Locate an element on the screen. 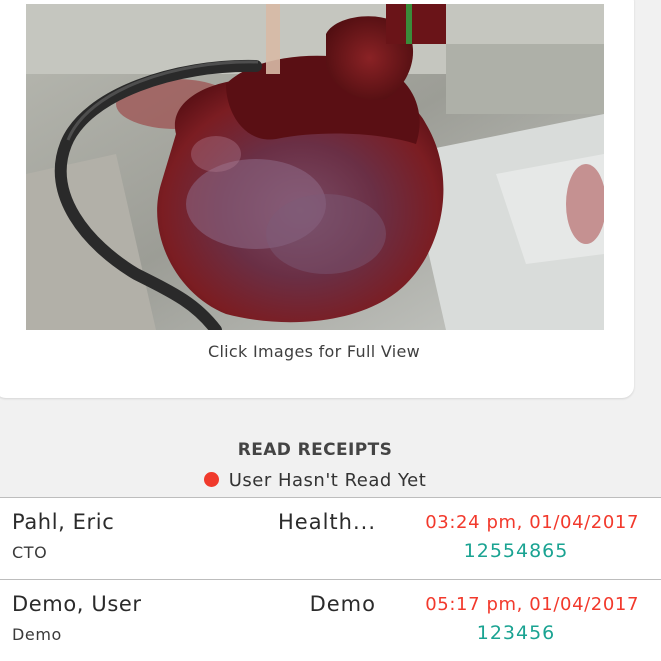 This screenshot has height=661, width=661. recipient-name: Demo, User is located at coordinates (77, 604).